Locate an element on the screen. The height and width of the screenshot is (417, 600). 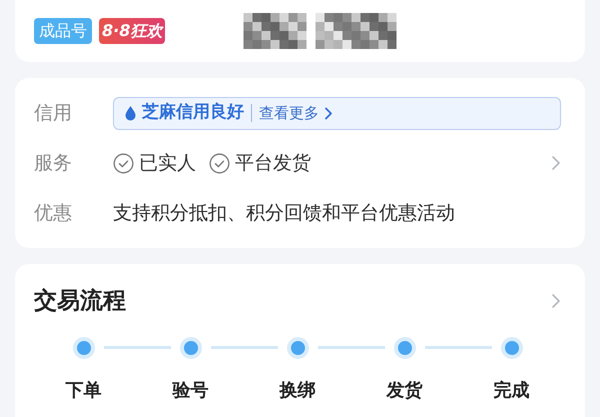
section-title: 交易流程 is located at coordinates (80, 301).